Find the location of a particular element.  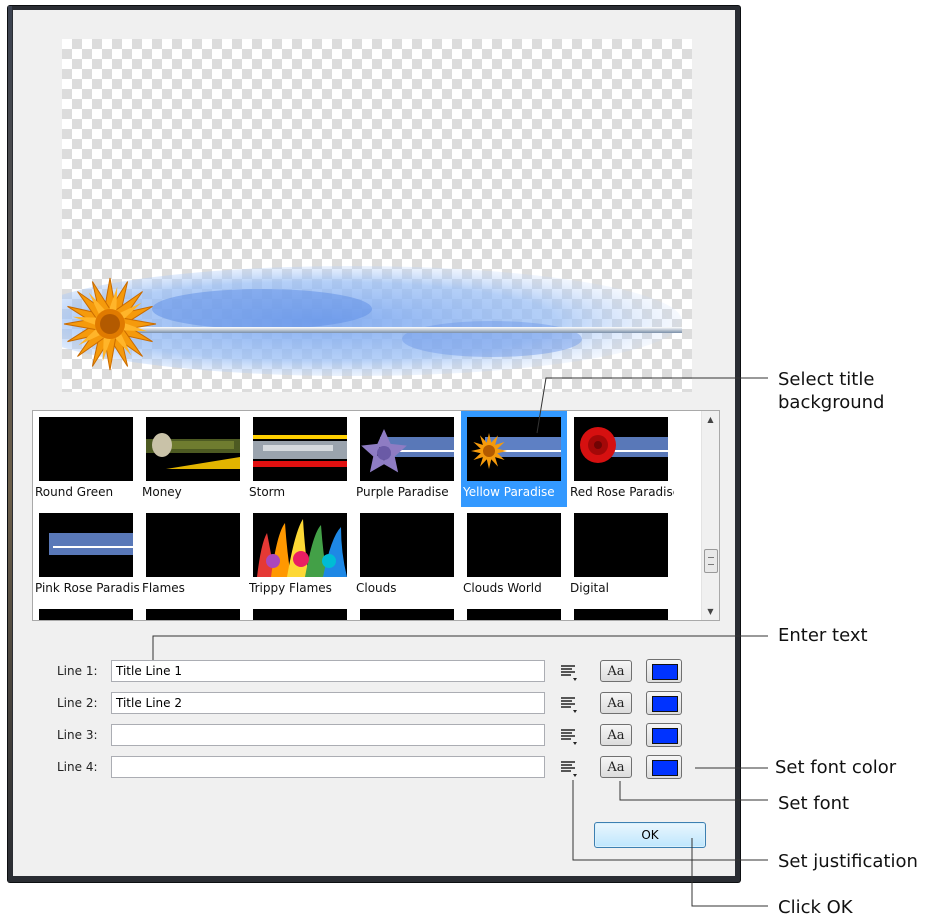

callout-select-background: Select title background is located at coordinates (831, 391).